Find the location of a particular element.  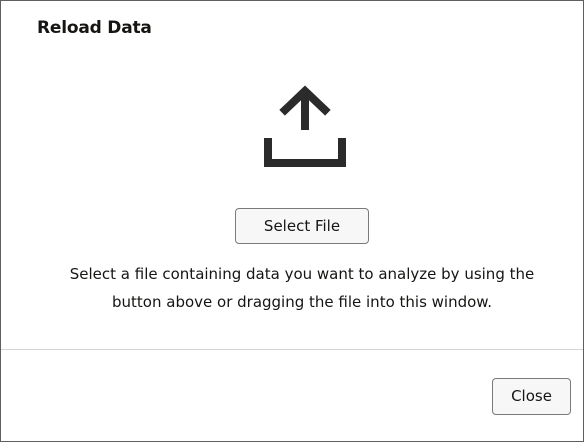

select-file-button: Select File is located at coordinates (302, 226).